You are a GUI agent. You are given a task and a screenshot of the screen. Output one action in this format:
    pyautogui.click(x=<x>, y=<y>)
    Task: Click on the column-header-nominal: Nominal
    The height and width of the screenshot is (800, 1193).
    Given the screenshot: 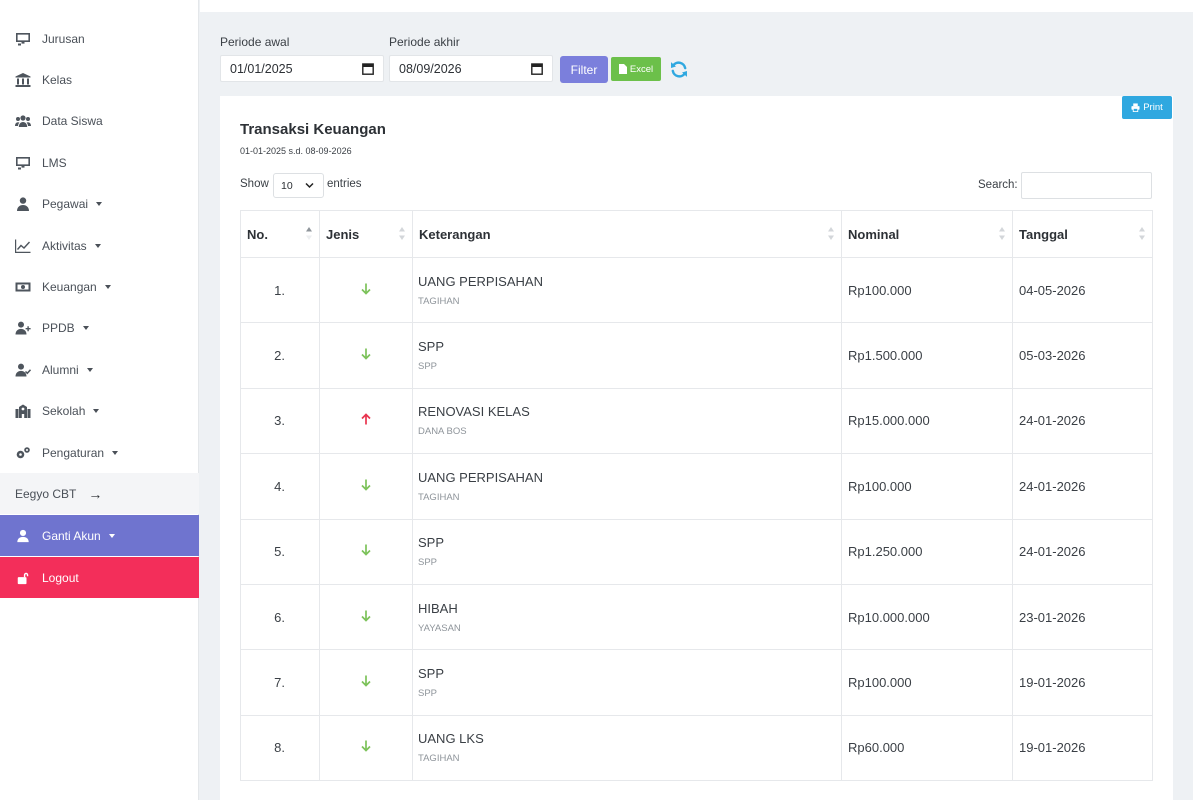 What is the action you would take?
    pyautogui.click(x=927, y=234)
    